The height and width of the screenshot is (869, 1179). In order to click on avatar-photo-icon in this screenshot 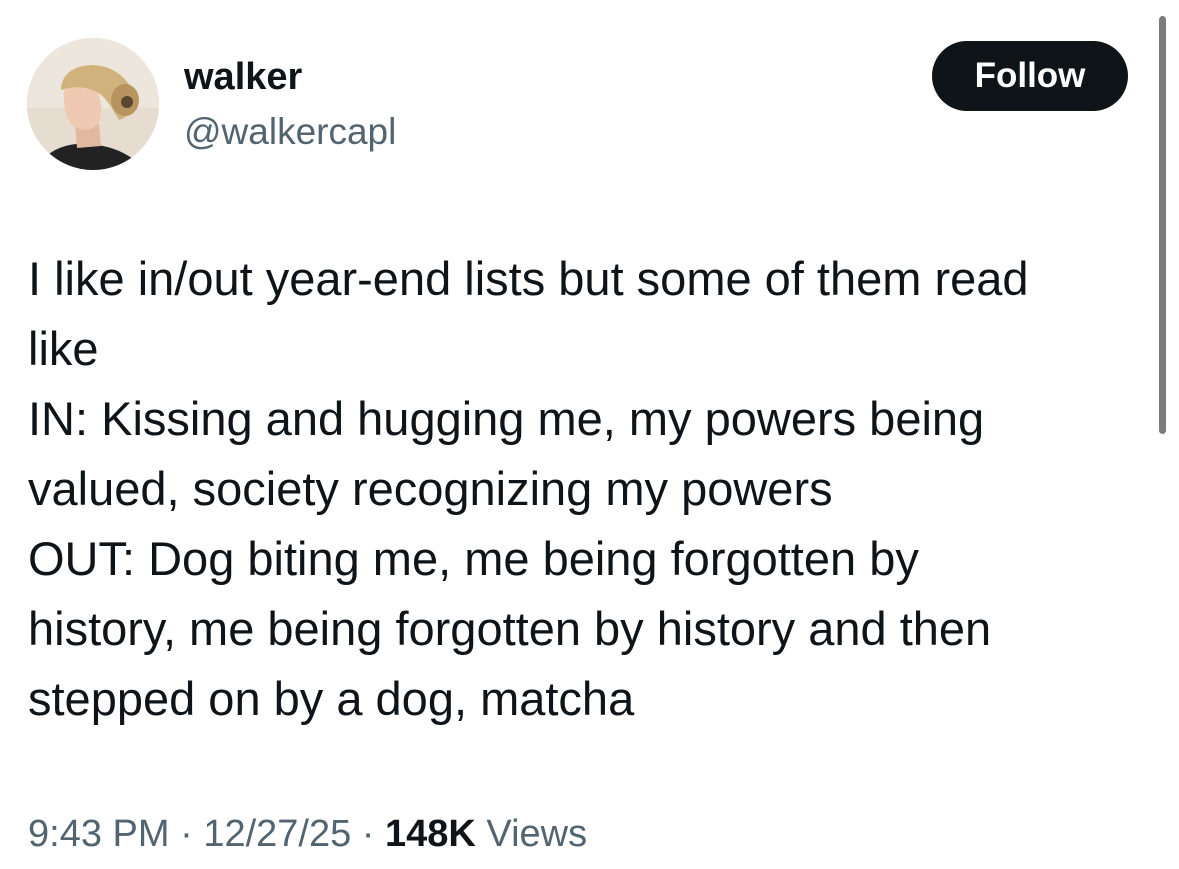, I will do `click(93, 104)`.